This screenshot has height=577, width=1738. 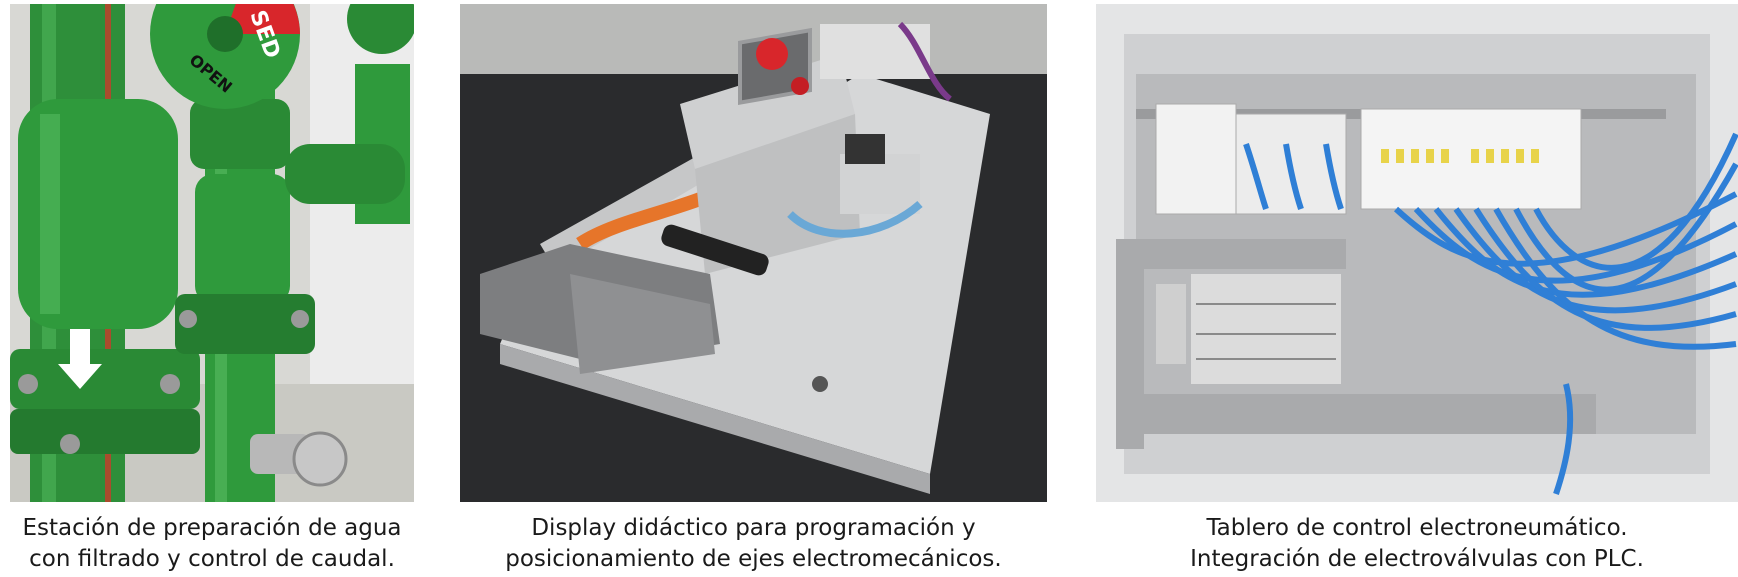 What do you see at coordinates (753, 528) in the screenshot?
I see `caption-line: Display didáctico para programación y` at bounding box center [753, 528].